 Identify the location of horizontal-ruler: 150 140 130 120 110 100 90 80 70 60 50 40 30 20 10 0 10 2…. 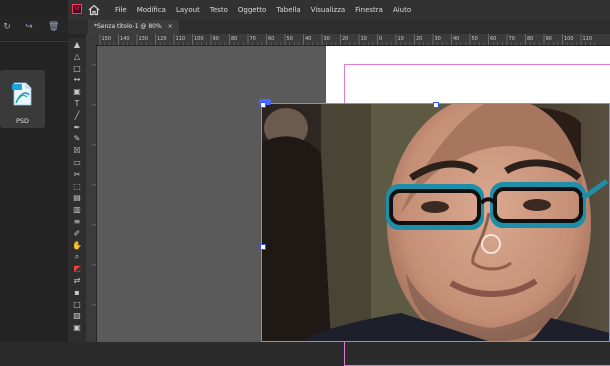
(348, 40).